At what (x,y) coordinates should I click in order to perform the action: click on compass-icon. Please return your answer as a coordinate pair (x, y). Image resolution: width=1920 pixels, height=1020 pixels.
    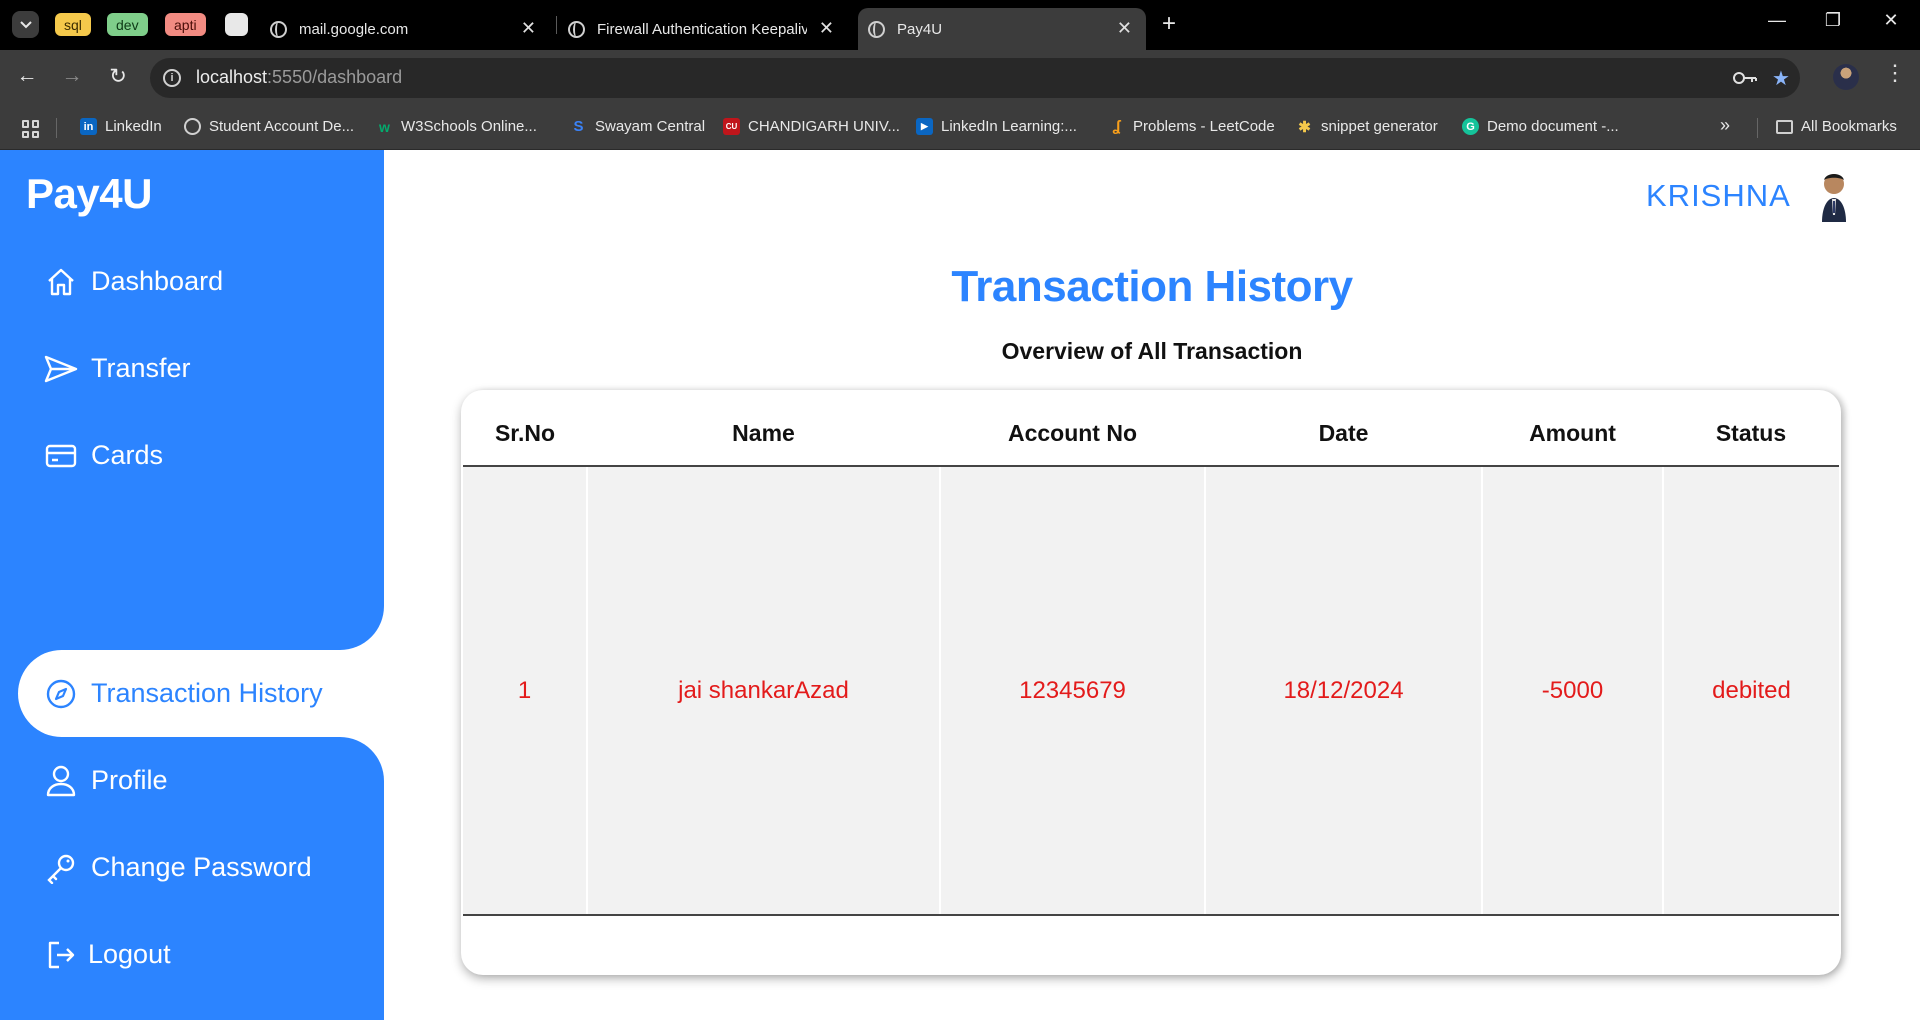
    Looking at the image, I should click on (61, 694).